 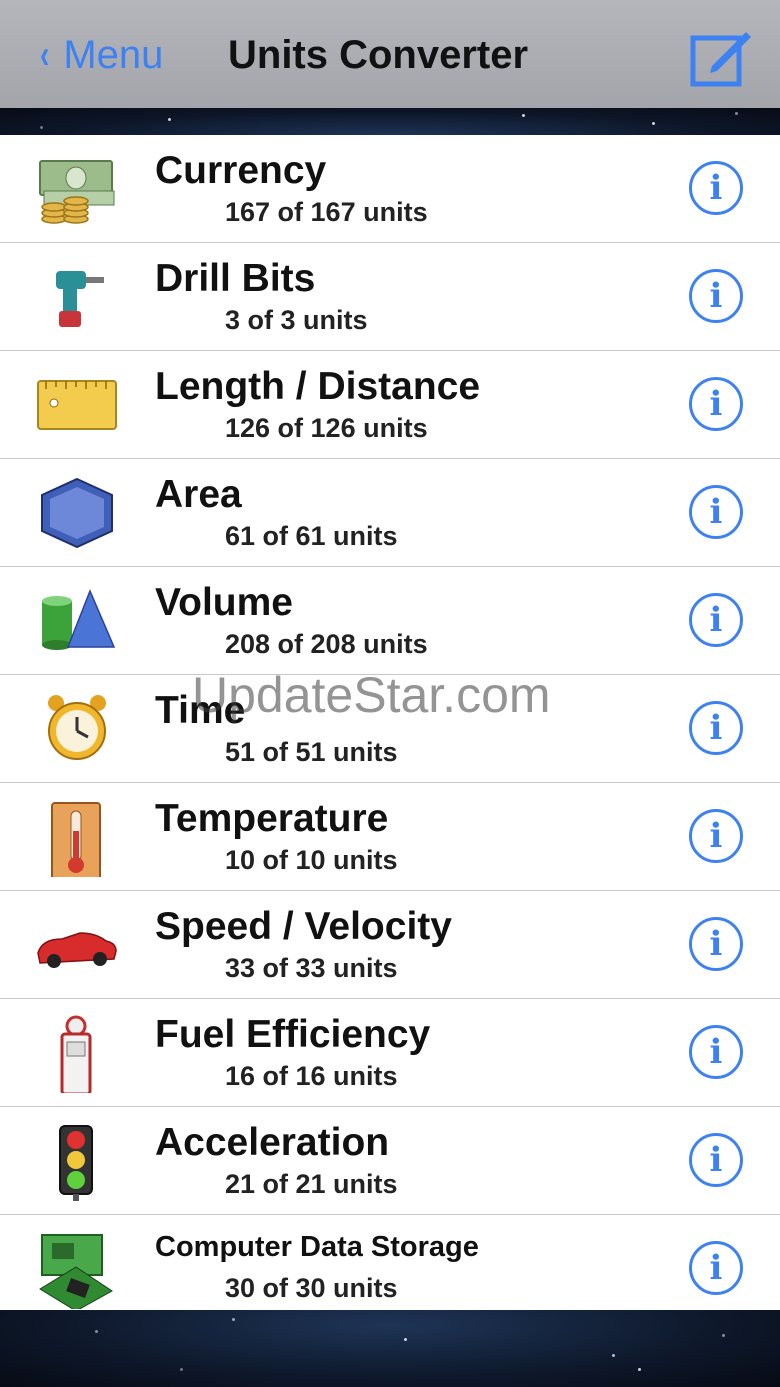 What do you see at coordinates (311, 752) in the screenshot?
I see `unit-count: 51 of 51 units` at bounding box center [311, 752].